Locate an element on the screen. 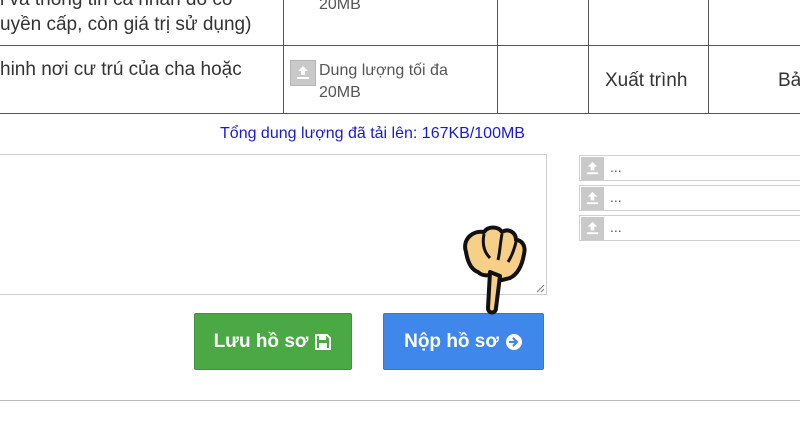 The width and height of the screenshot is (800, 447). row2-upload-note-line1: Dung lượng tối đa is located at coordinates (383, 70).